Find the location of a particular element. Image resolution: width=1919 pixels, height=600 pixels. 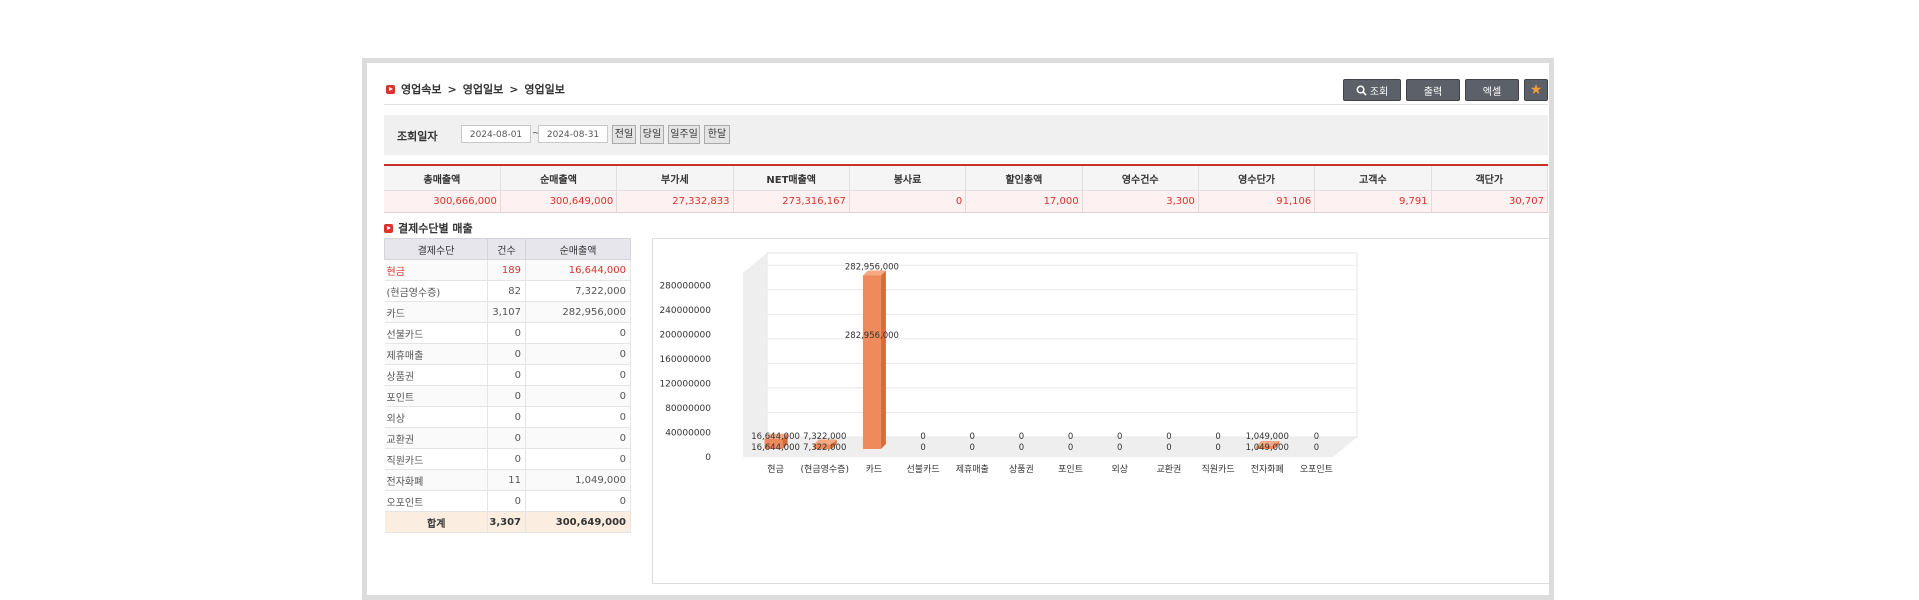

data-label: 1,049,000 is located at coordinates (1267, 448).